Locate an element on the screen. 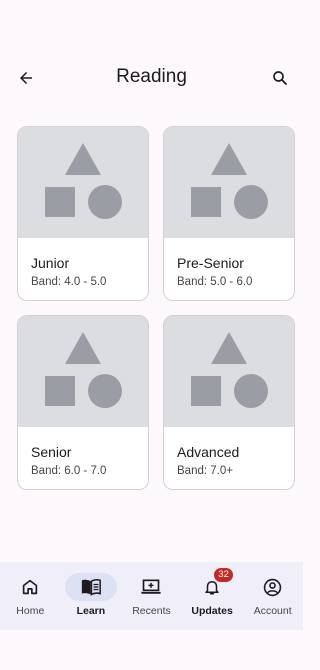 The image size is (320, 670). nav-label-recents: Recents is located at coordinates (151, 611).